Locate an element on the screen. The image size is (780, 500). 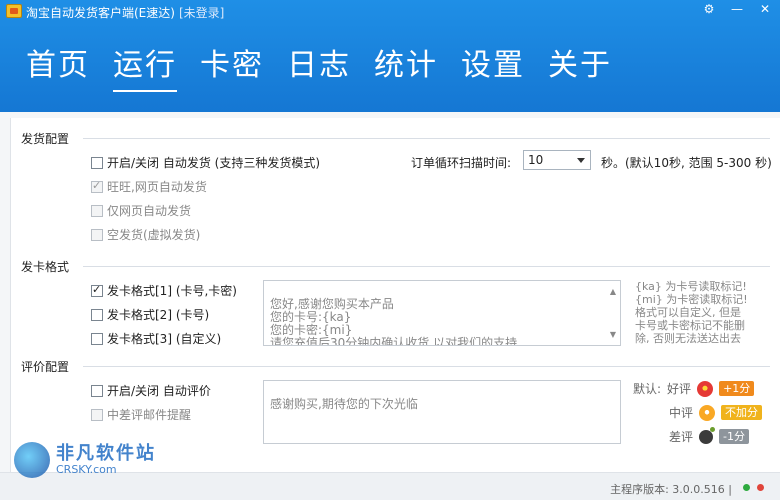
card-note-line-3: 格式可以自定义, 但是 is located at coordinates (688, 312).